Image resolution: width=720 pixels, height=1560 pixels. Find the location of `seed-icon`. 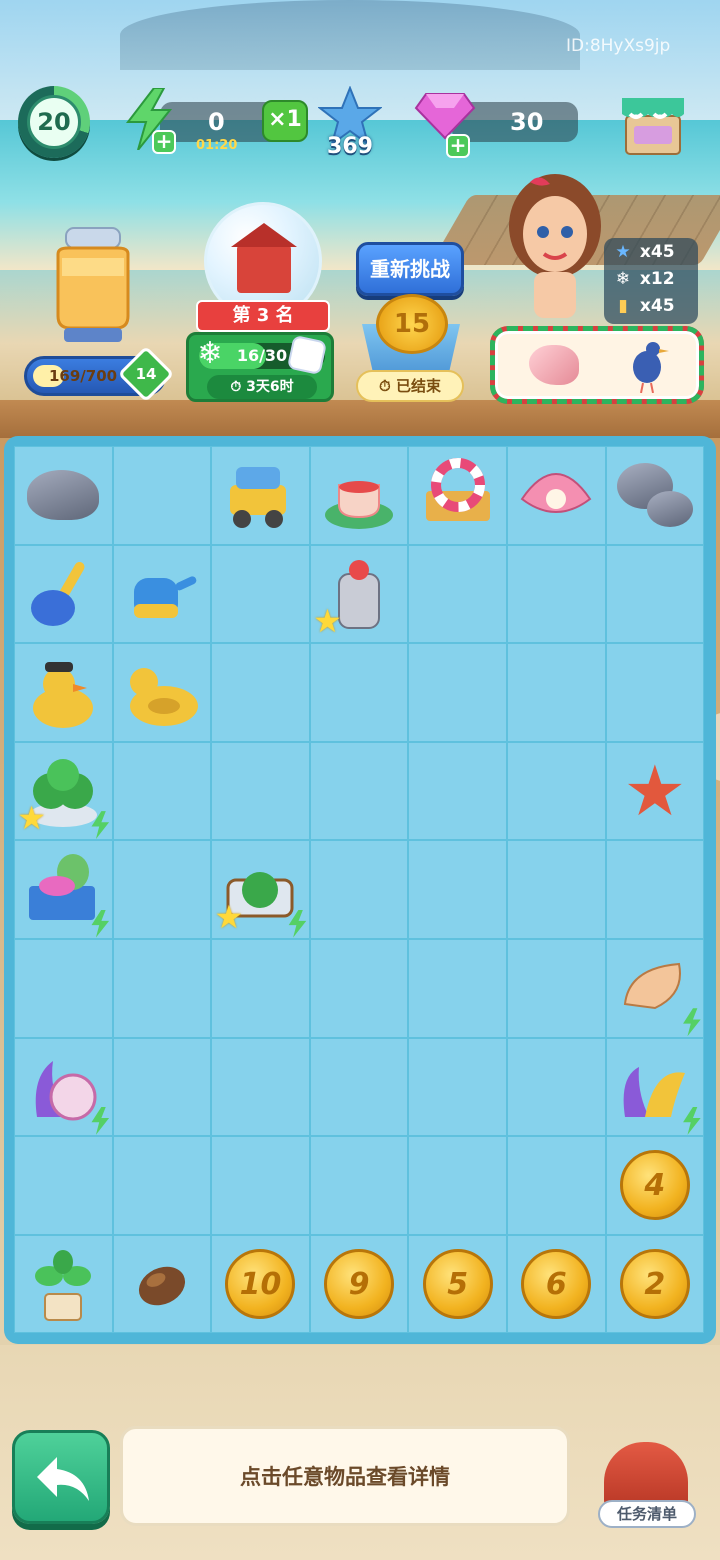

seed-icon is located at coordinates (162, 1284).